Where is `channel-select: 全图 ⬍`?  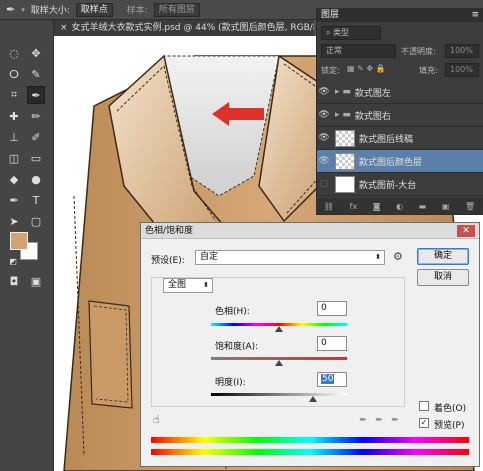 channel-select: 全图 ⬍ is located at coordinates (188, 285).